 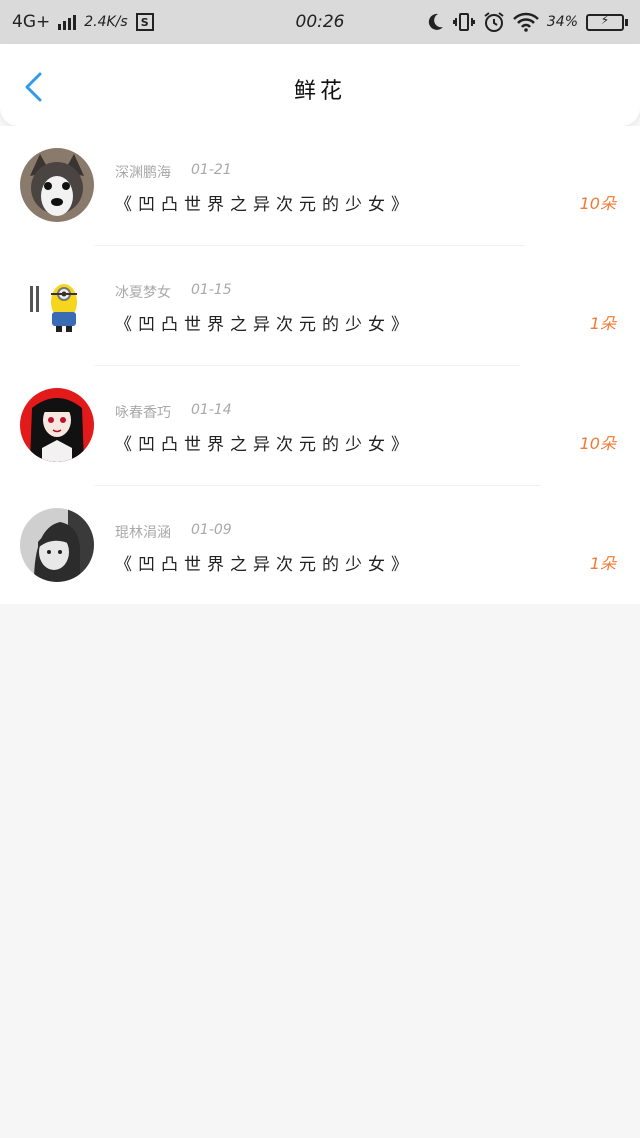 I want to click on date: 01-21, so click(x=211, y=170).